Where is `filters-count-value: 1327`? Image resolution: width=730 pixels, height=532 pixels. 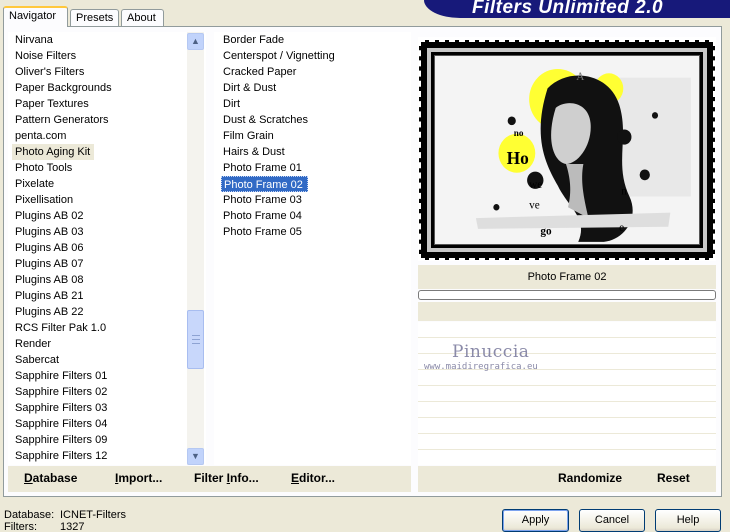 filters-count-value: 1327 is located at coordinates (72, 526).